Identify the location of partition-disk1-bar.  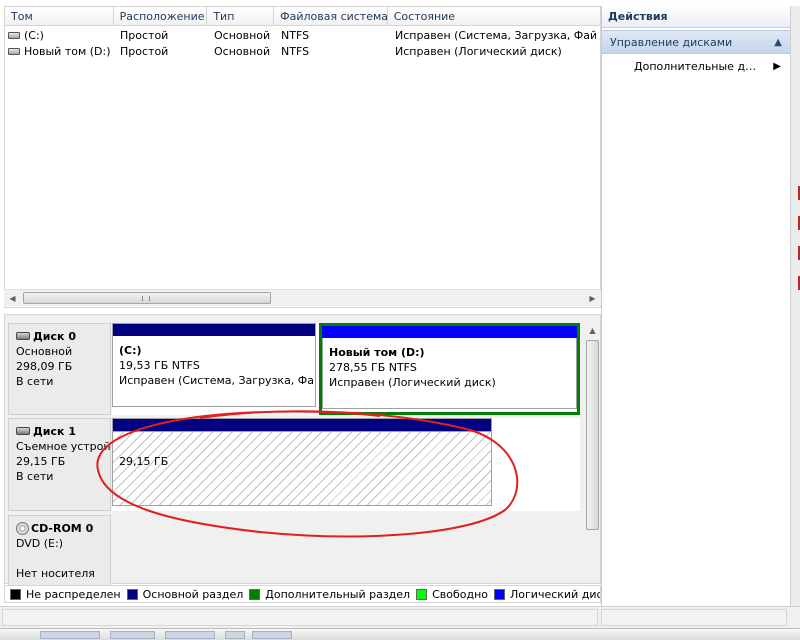
(302, 425).